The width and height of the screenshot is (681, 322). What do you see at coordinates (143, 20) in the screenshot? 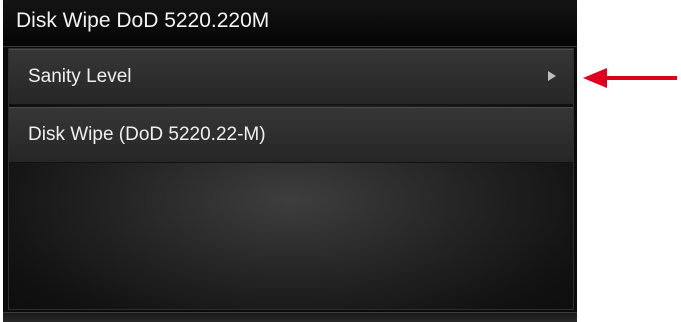
I see `page-title: Disk Wipe DoD 5220.220M` at bounding box center [143, 20].